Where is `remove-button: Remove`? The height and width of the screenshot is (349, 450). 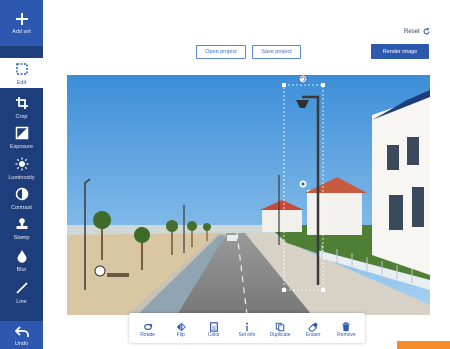 remove-button: Remove is located at coordinates (346, 328).